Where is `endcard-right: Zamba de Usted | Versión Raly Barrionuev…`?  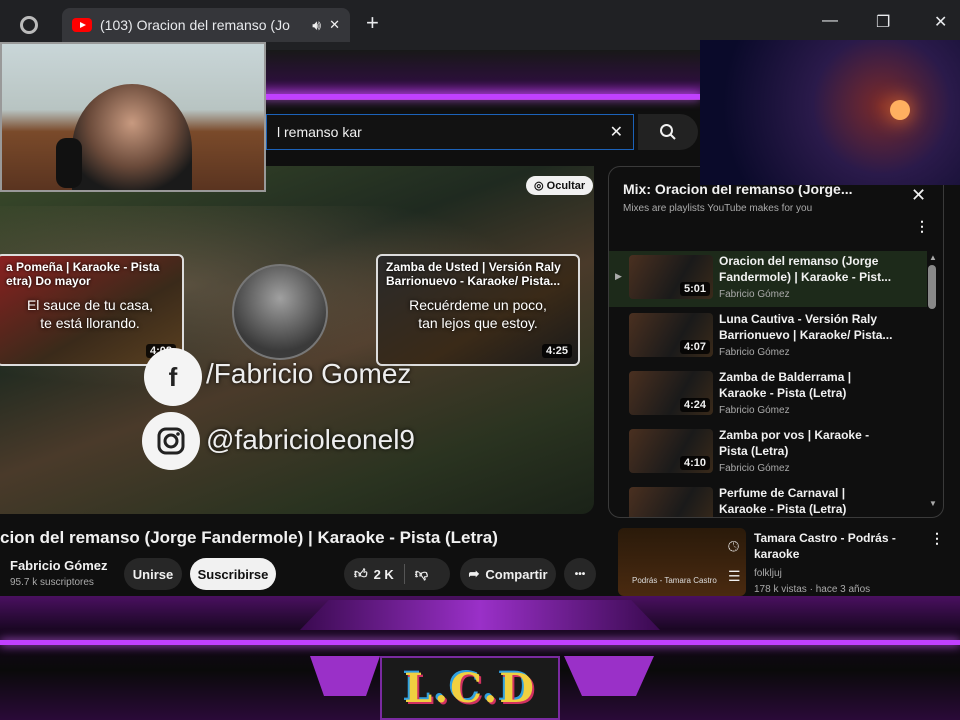
endcard-right: Zamba de Usted | Versión Raly Barrionuev… is located at coordinates (478, 310).